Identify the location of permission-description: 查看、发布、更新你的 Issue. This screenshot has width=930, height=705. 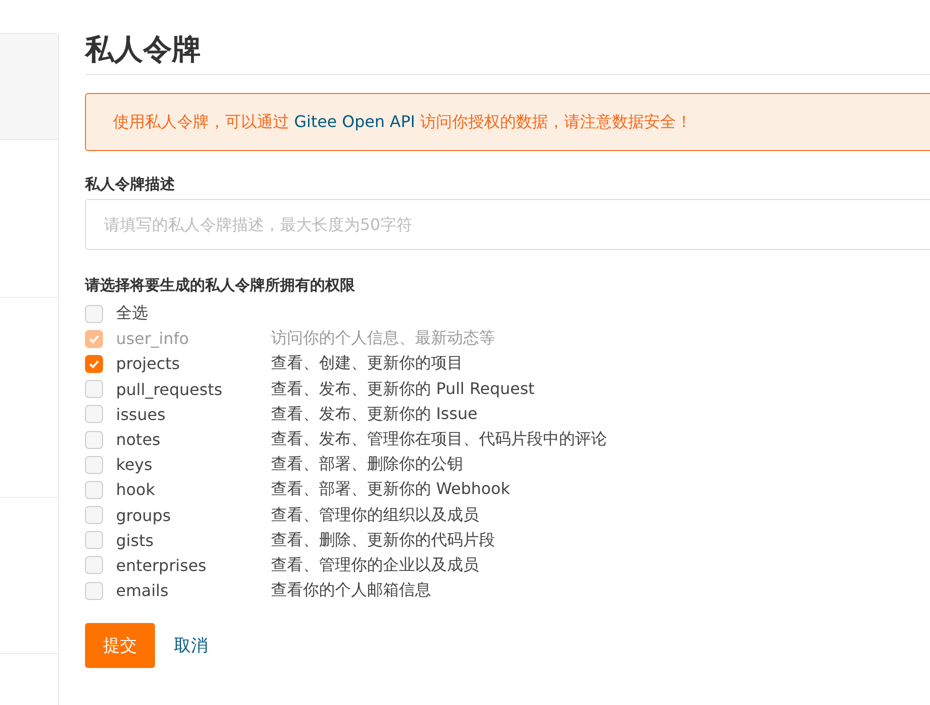
(374, 414).